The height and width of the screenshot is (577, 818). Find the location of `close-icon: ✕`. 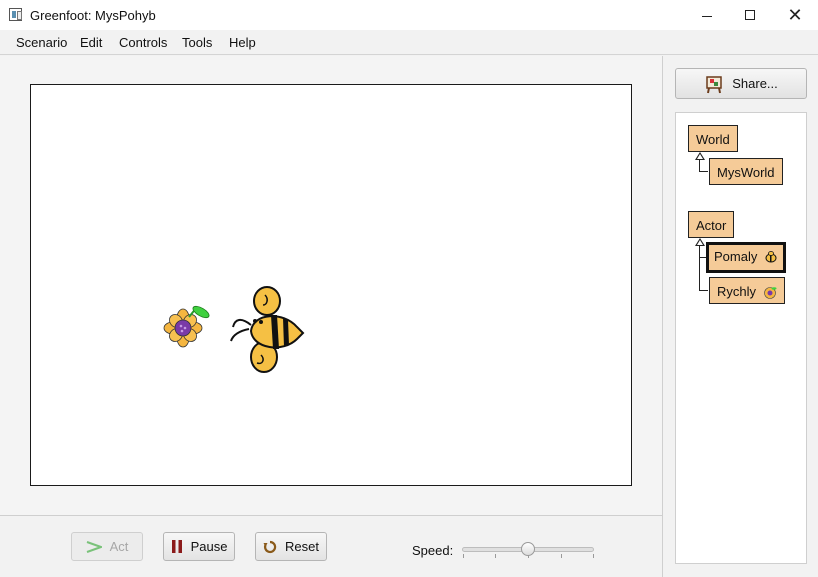

close-icon: ✕ is located at coordinates (795, 15).